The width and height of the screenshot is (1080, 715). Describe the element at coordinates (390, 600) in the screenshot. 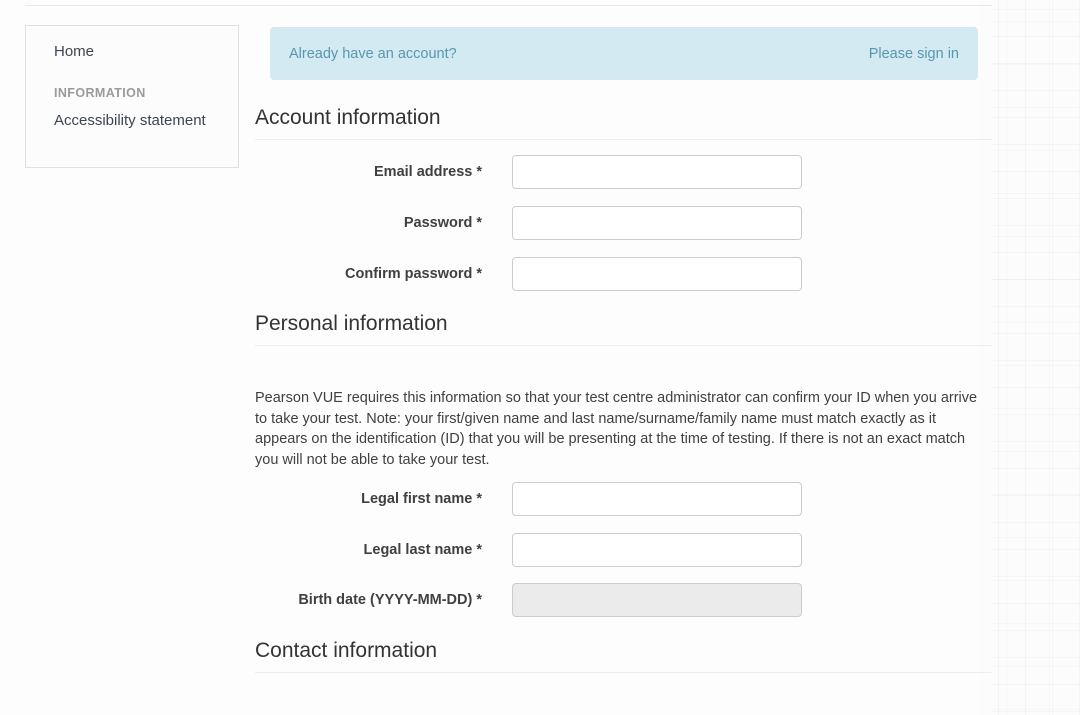

I see `label-birth-date: Birth date (YYYY-MM-DD) *` at that location.